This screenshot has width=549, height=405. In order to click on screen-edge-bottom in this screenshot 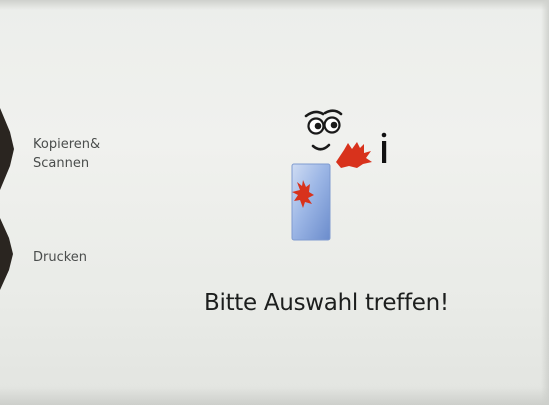, I will do `click(274, 396)`.